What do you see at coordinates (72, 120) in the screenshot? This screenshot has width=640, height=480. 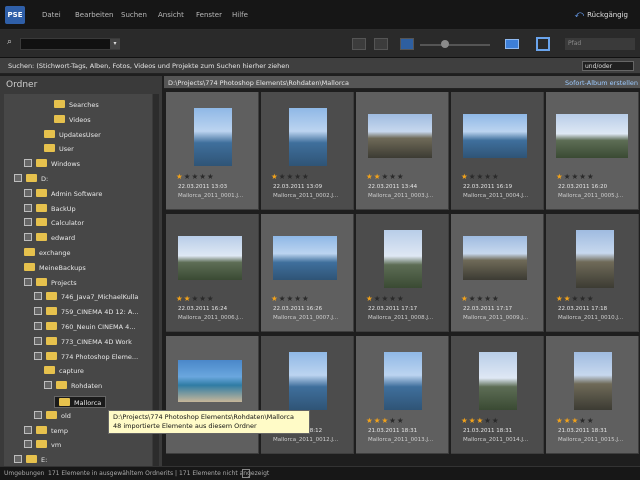 I see `folder-tree-item: Videos` at bounding box center [72, 120].